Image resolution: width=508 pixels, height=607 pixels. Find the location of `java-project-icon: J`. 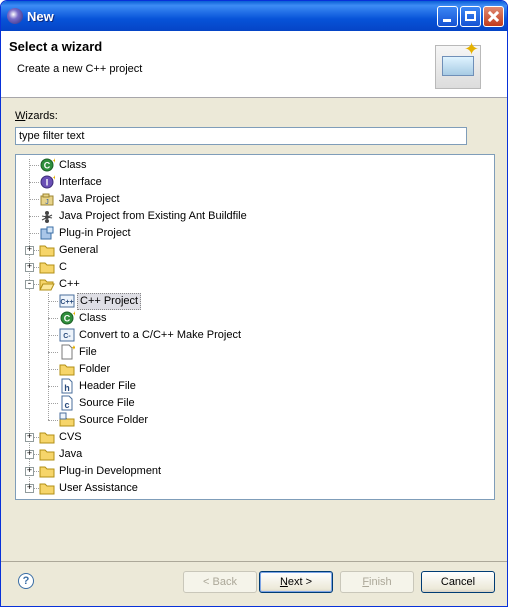

java-project-icon: J is located at coordinates (47, 199).